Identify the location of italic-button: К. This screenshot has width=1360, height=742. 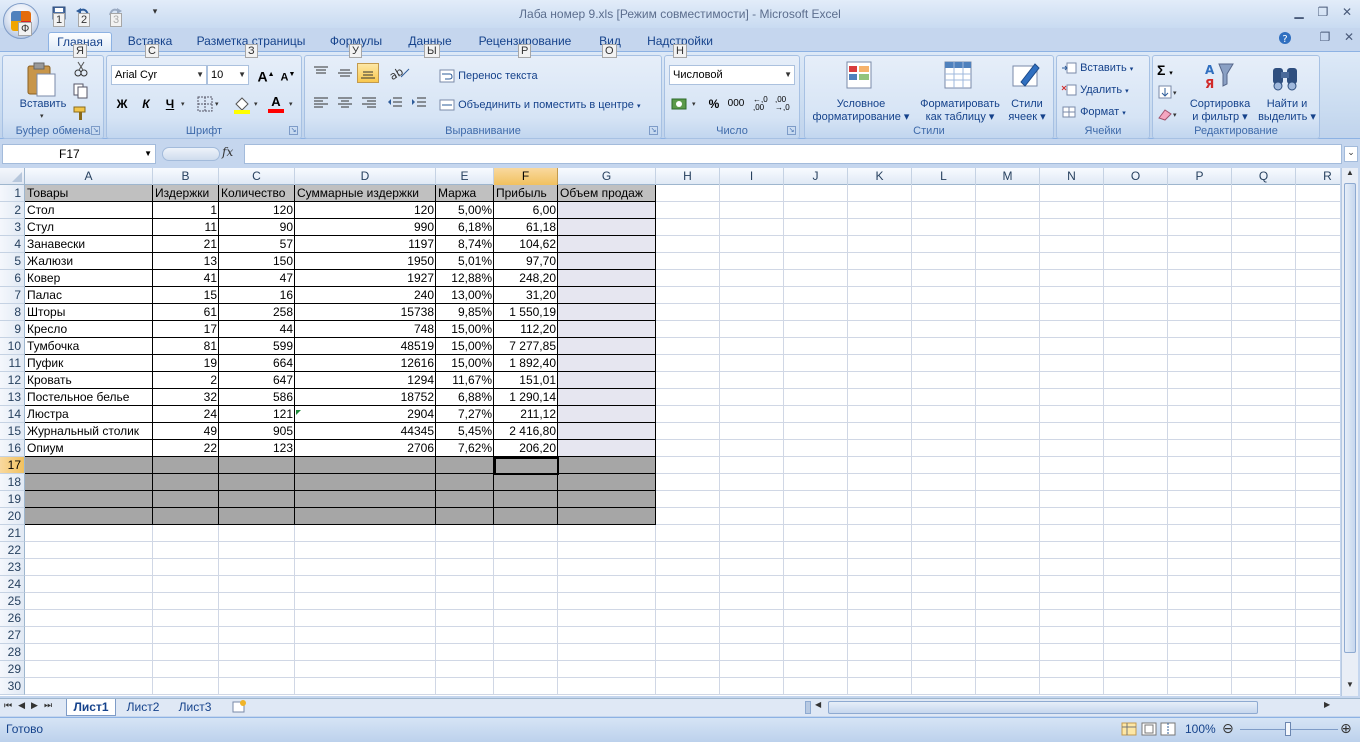
(146, 104).